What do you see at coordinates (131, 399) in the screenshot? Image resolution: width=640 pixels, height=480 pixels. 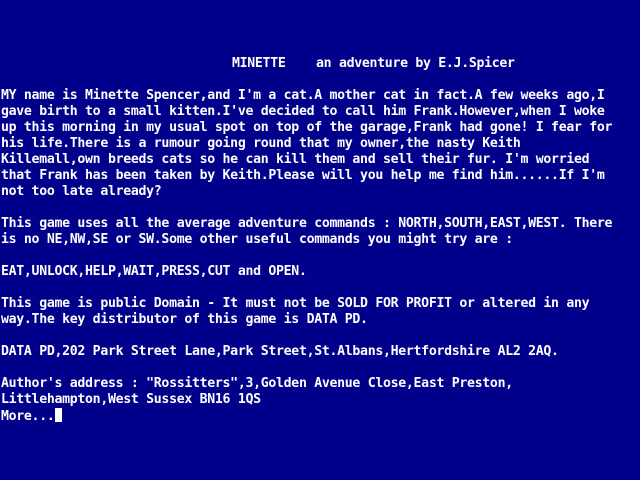 I see `author-address-line: Littlehampton,West Sussex BN16 1QS` at bounding box center [131, 399].